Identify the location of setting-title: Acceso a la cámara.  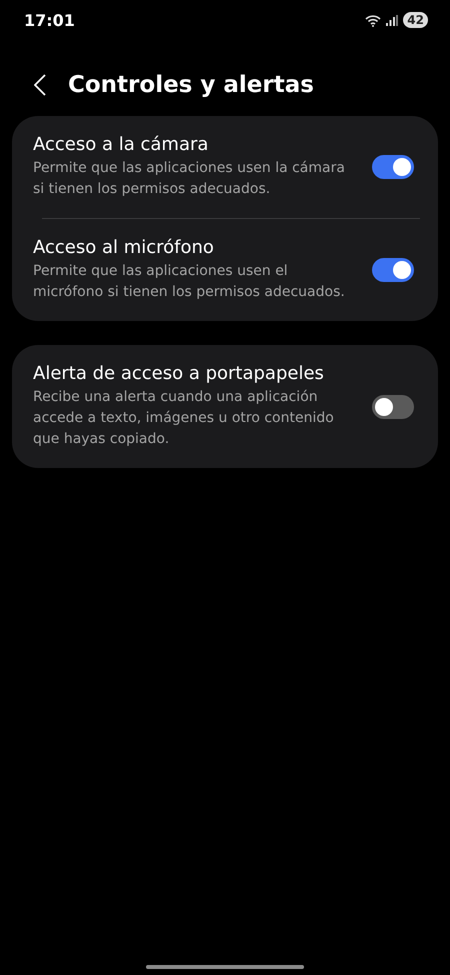
(121, 144).